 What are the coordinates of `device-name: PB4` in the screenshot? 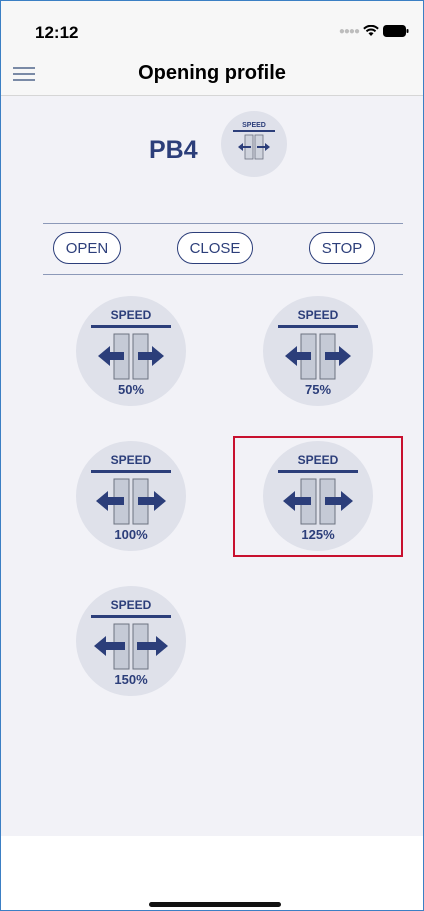 It's located at (173, 150).